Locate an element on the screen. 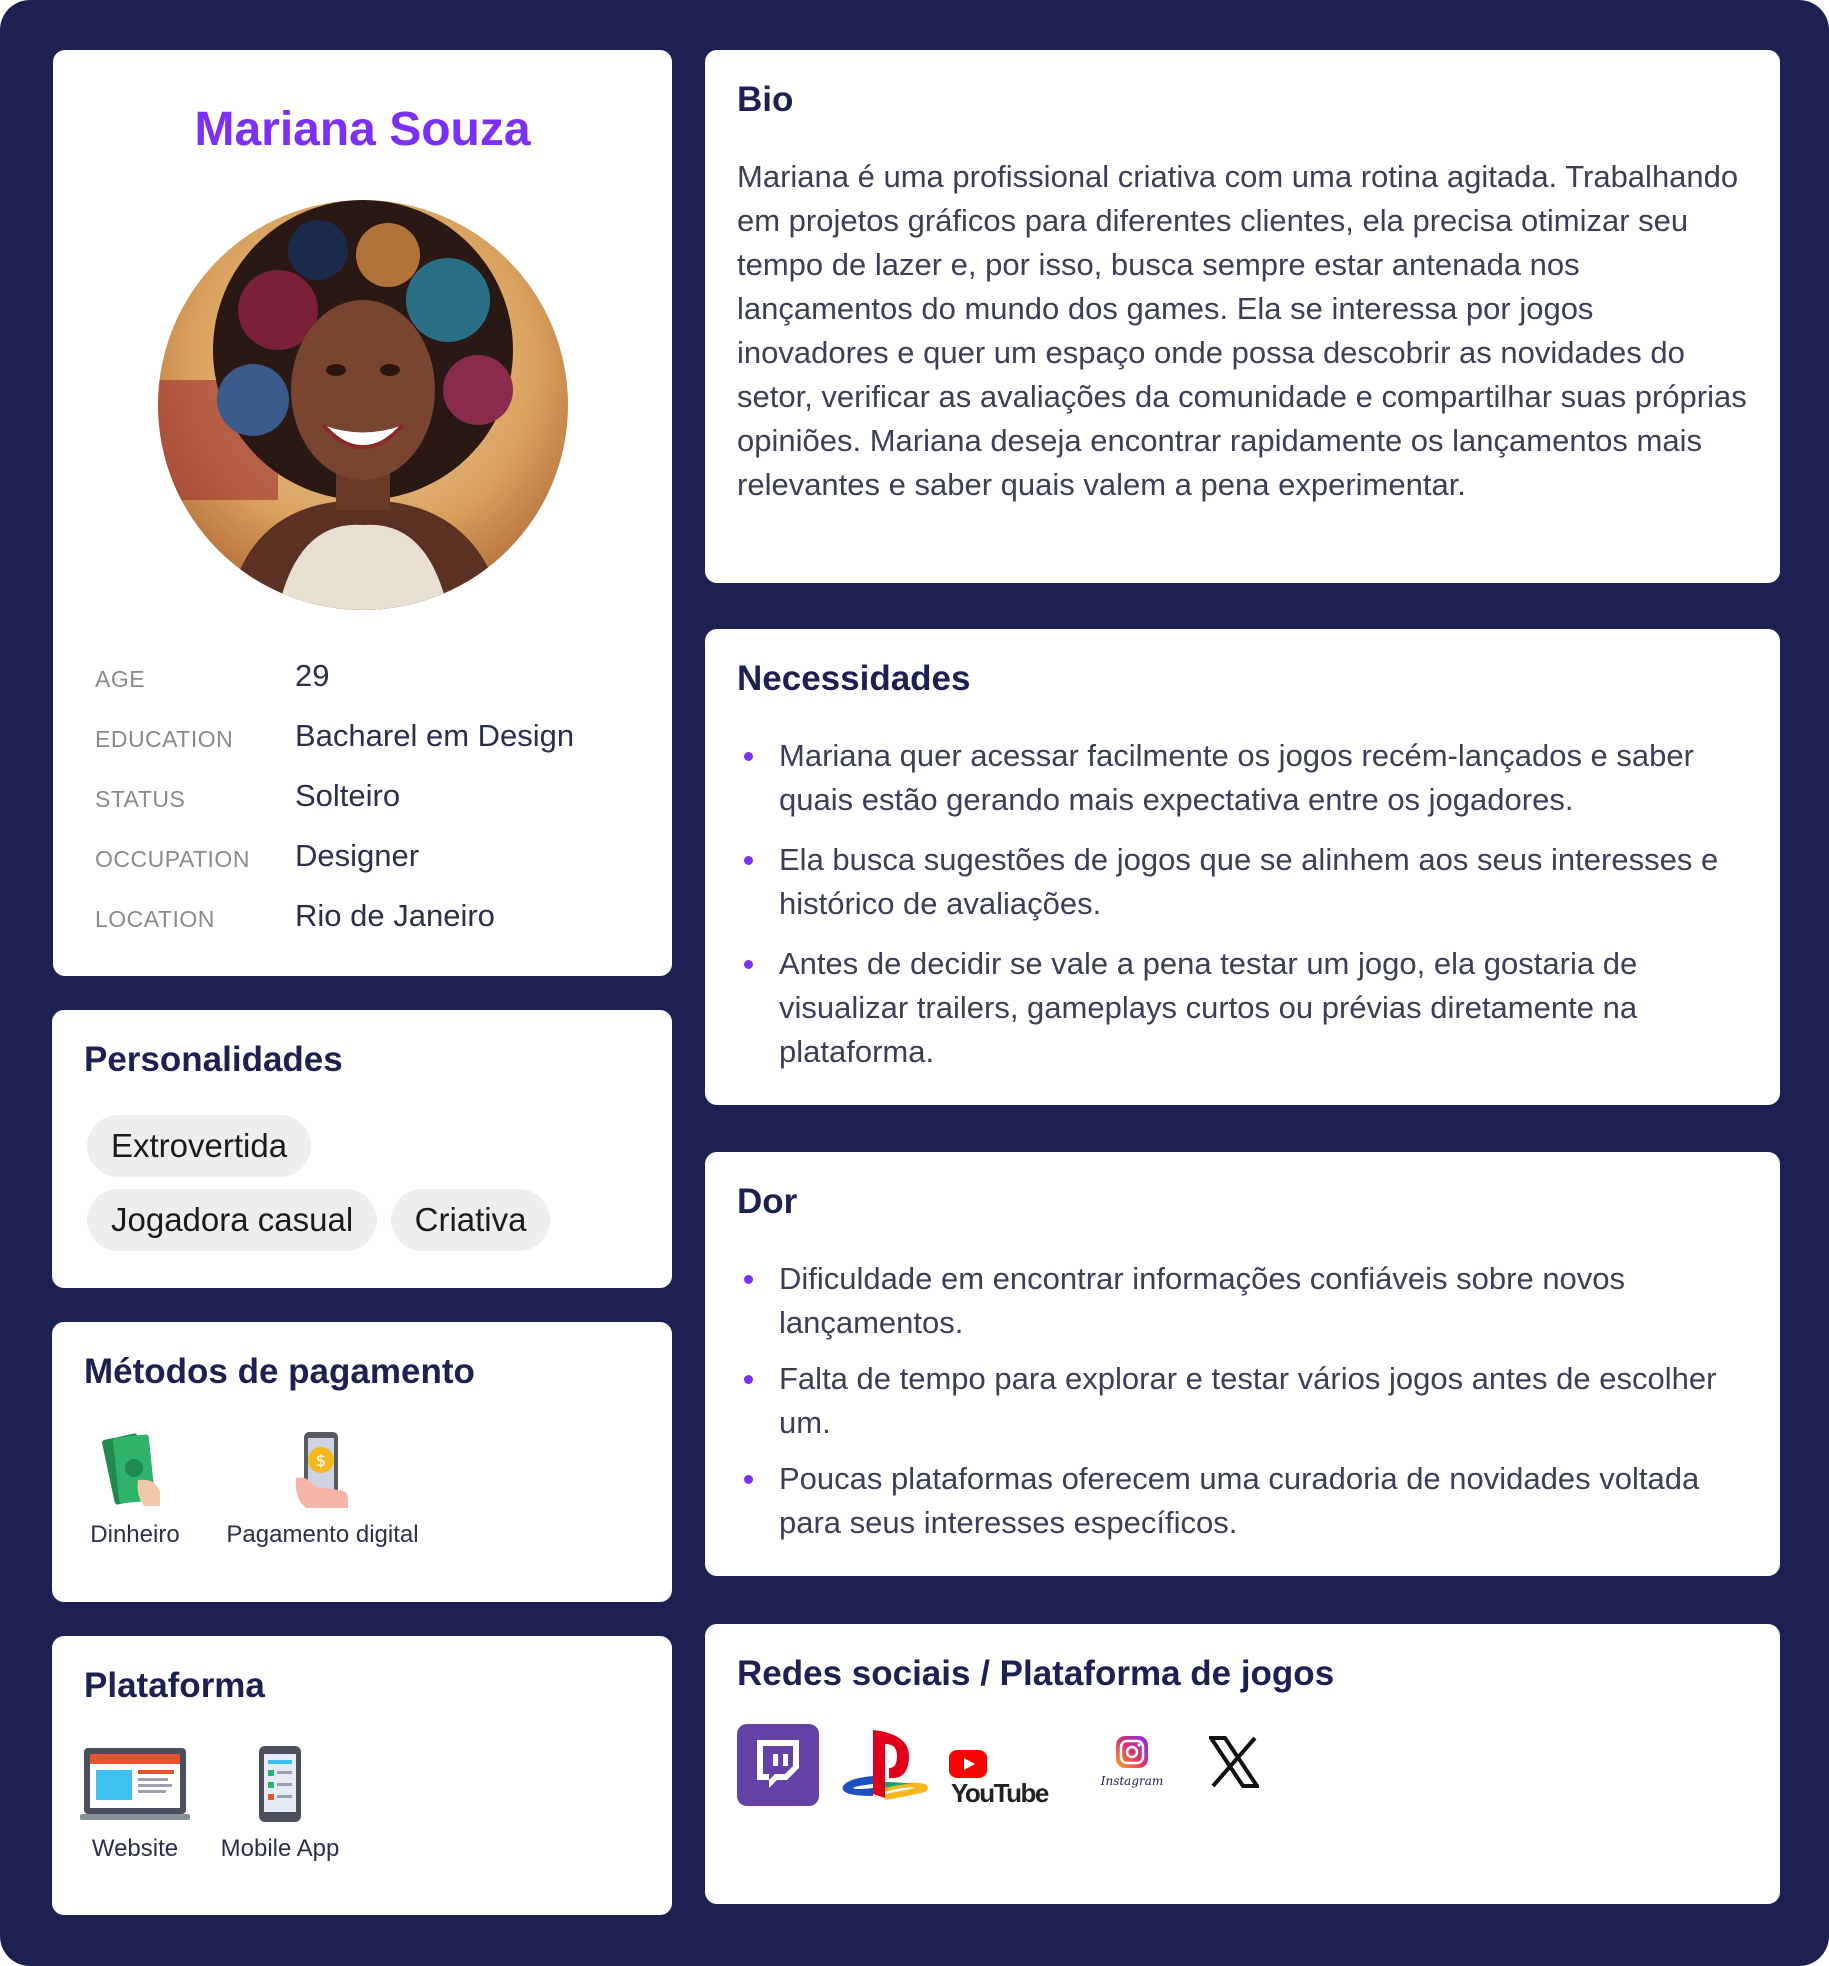 The image size is (1829, 1966). personality-tags: Extrovertida Jogadora casual Criativa is located at coordinates (367, 1189).